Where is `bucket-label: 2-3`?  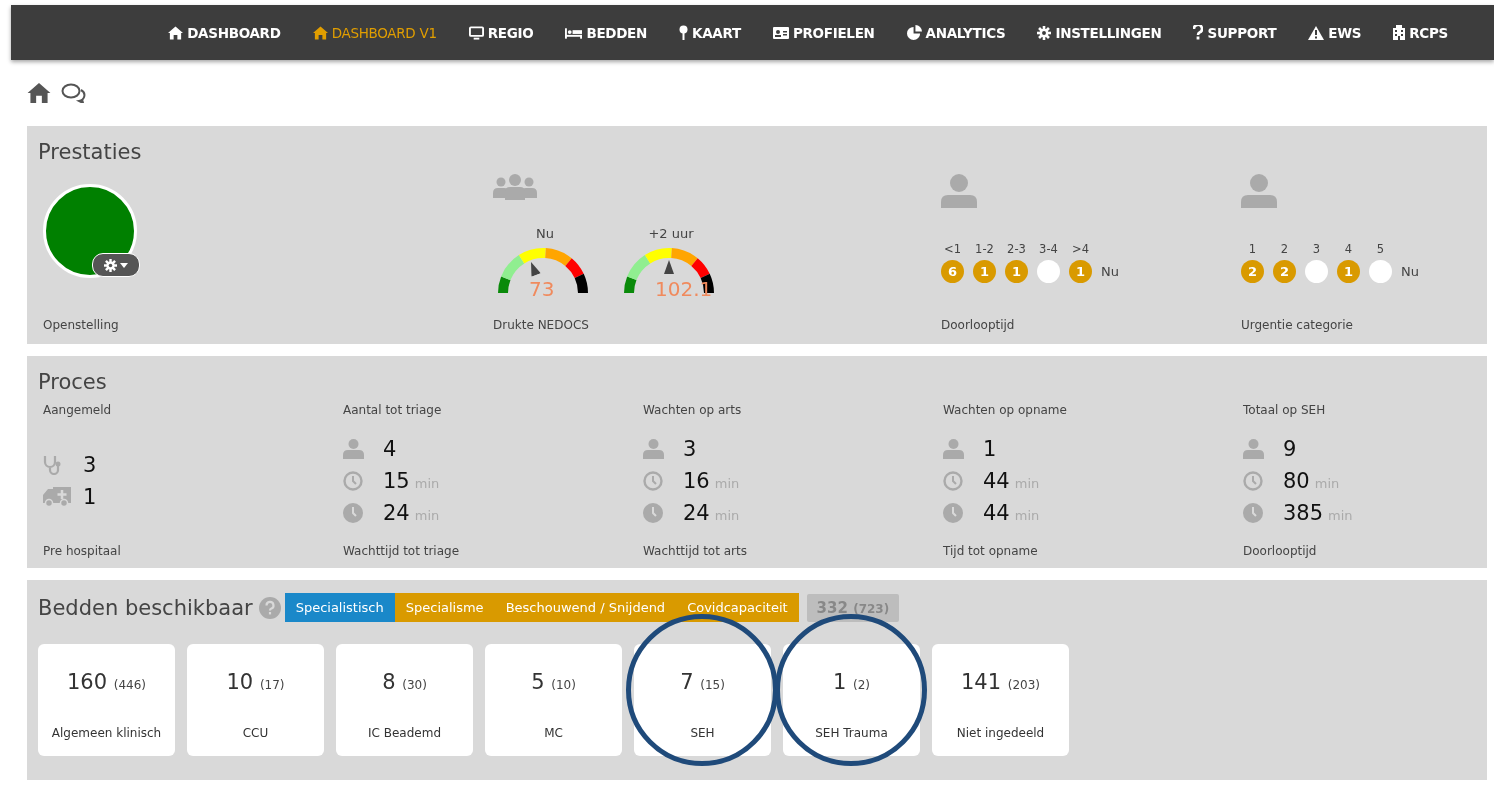
bucket-label: 2-3 is located at coordinates (1016, 249).